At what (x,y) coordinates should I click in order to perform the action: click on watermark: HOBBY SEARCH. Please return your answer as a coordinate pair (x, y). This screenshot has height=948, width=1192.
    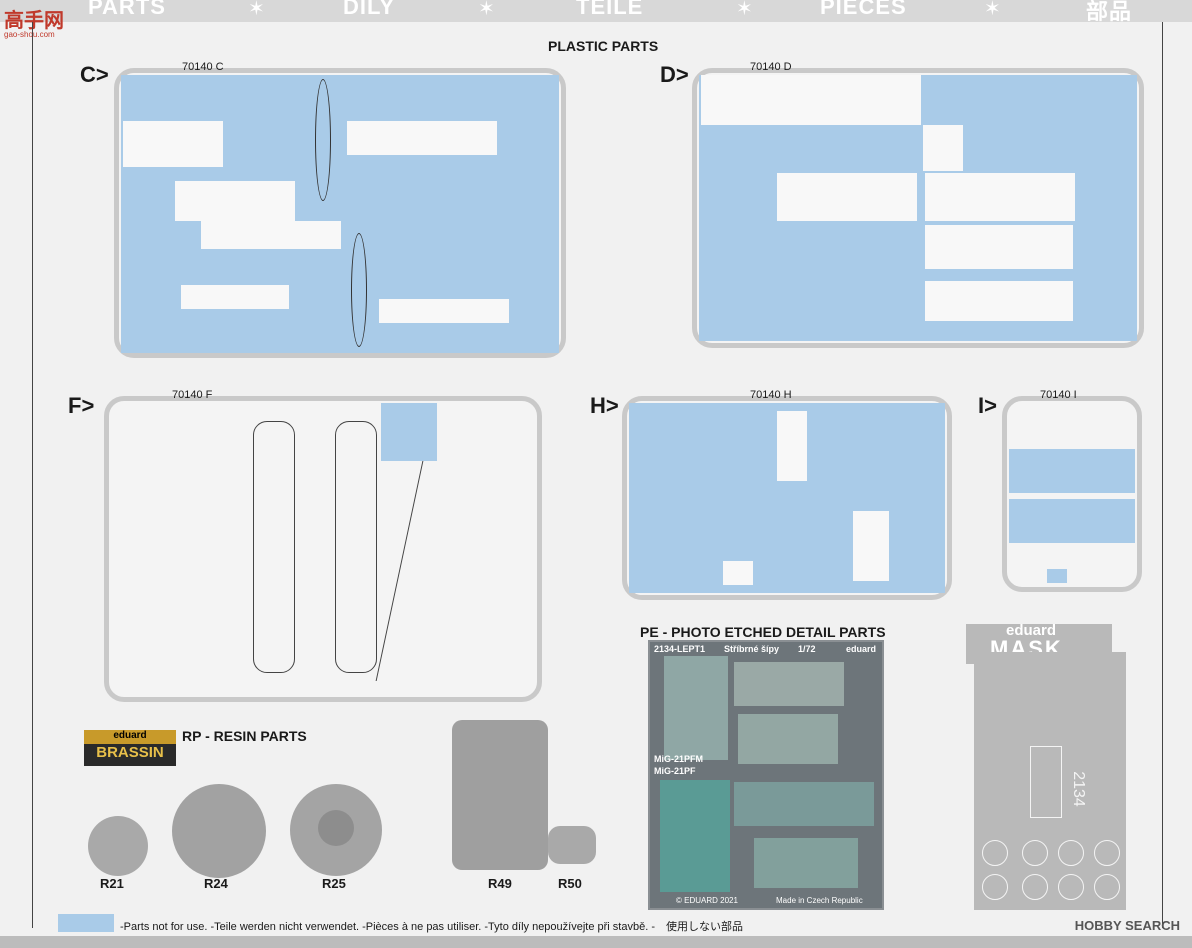
    Looking at the image, I should click on (1127, 925).